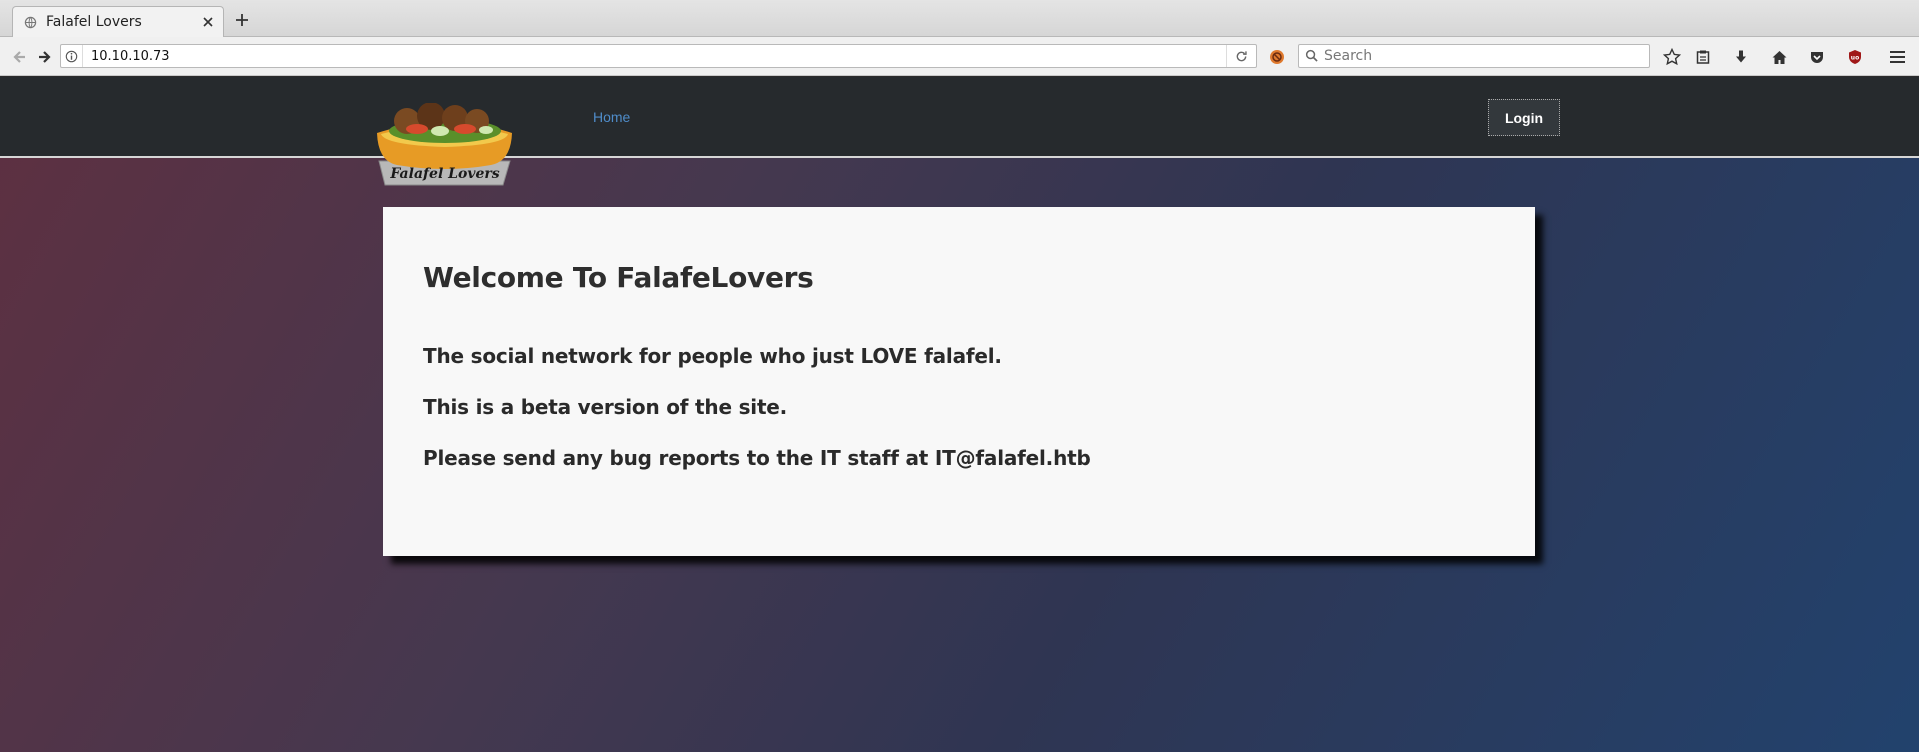  I want to click on url-text: 10.10.10.73, so click(654, 56).